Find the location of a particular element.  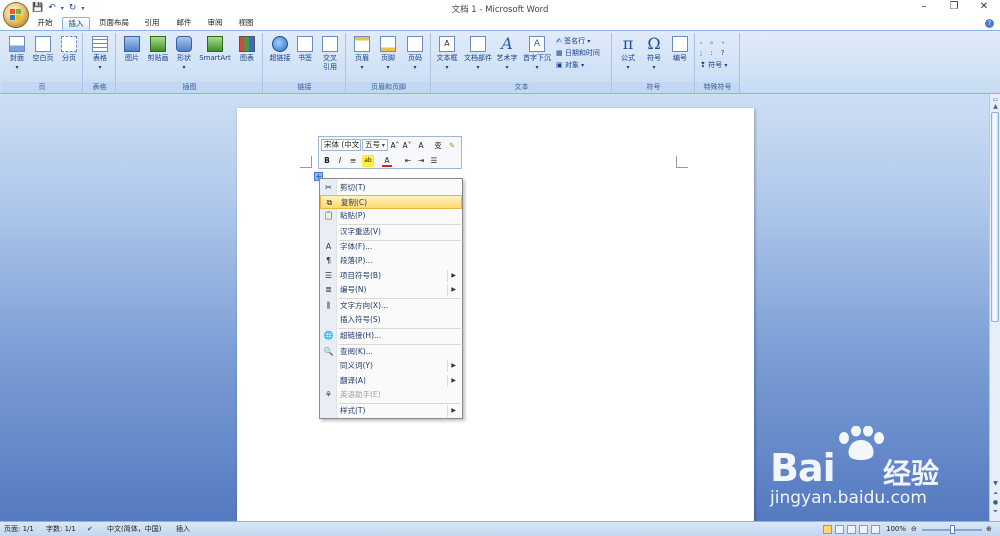

table-button: 表格 ▾ is located at coordinates (100, 54).